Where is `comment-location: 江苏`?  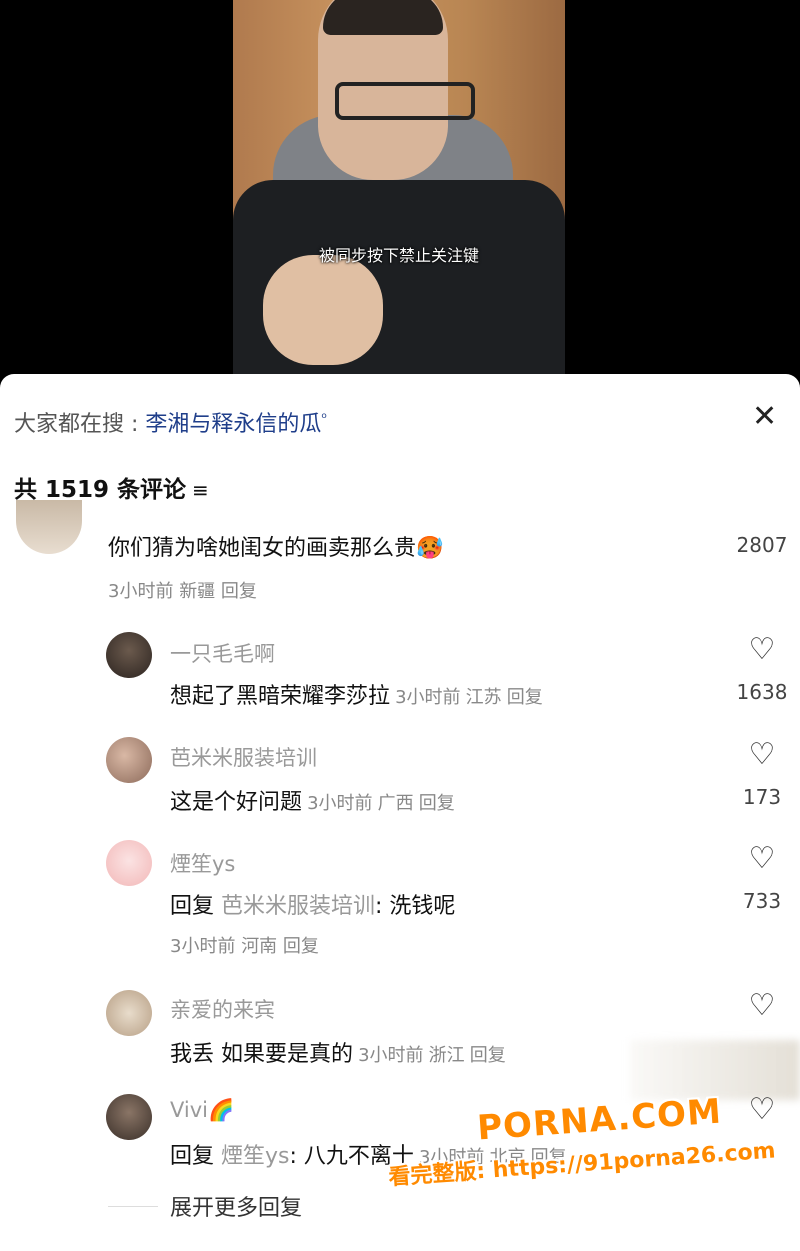
comment-location: 江苏 is located at coordinates (483, 697).